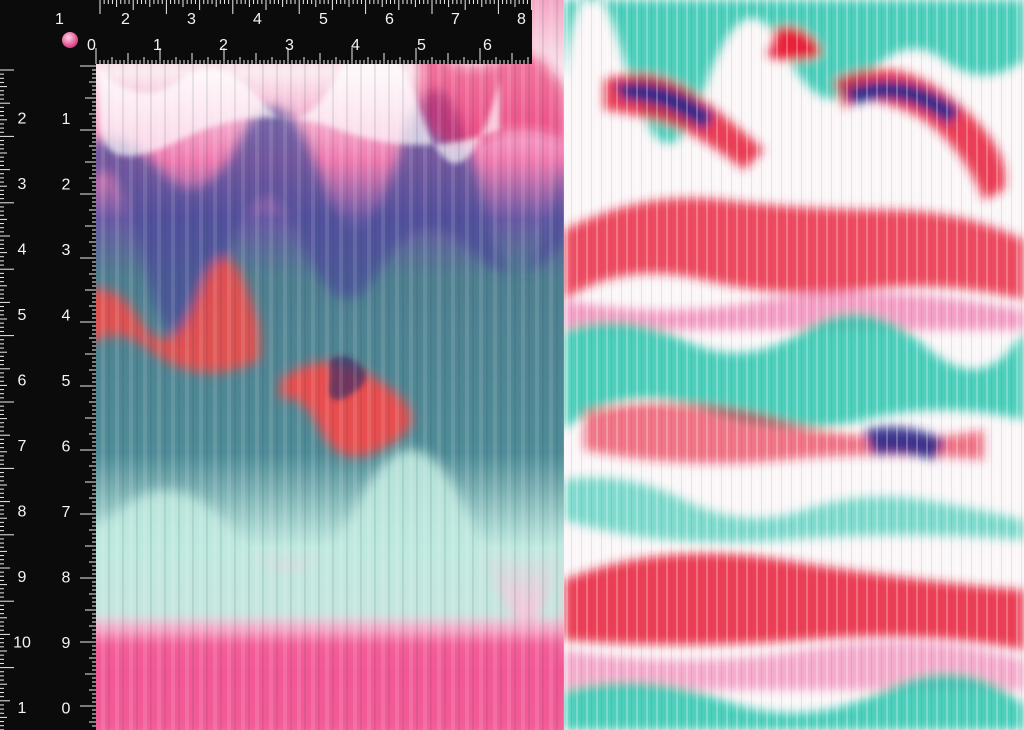 The height and width of the screenshot is (730, 1024). I want to click on ruler-top-inner-label: 6, so click(487, 45).